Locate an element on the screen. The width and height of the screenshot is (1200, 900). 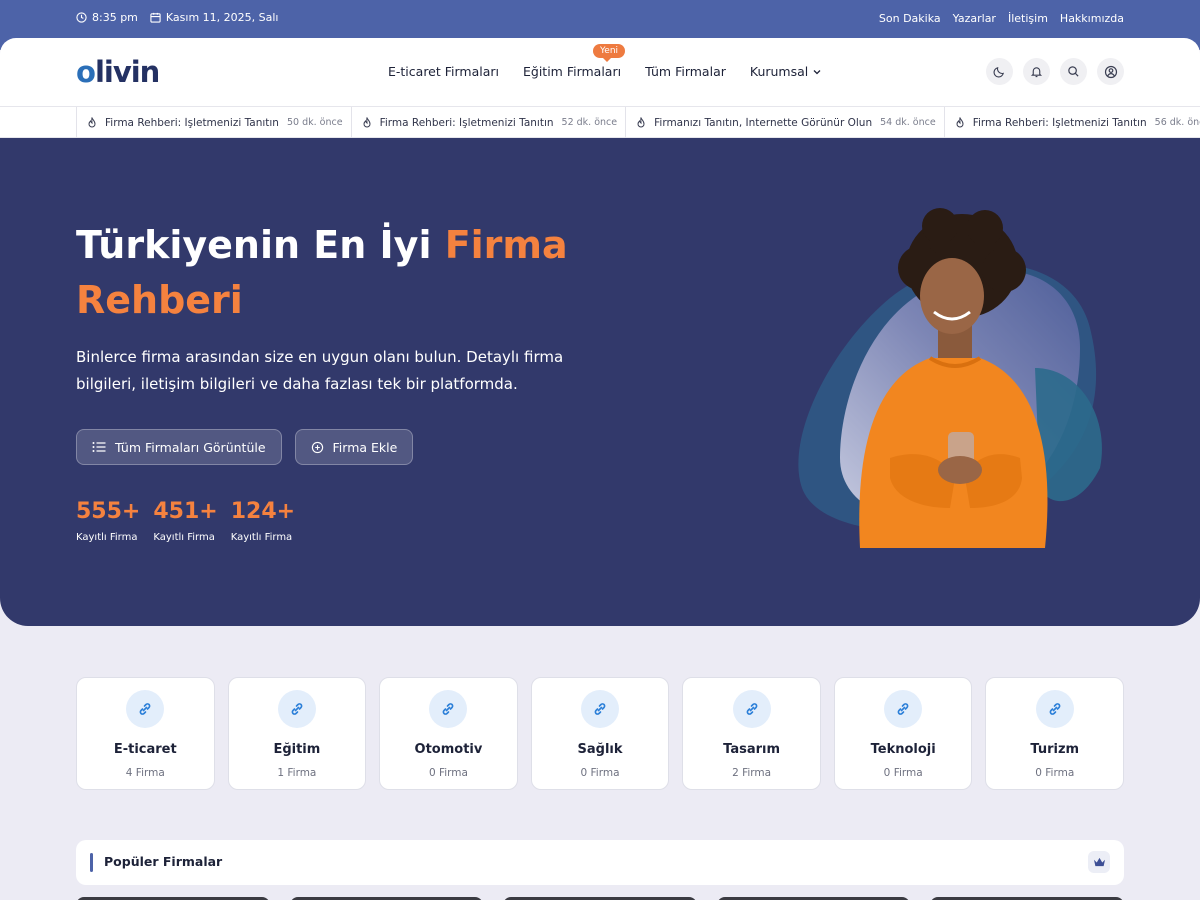
category-count: 2 Firma is located at coordinates (752, 773).